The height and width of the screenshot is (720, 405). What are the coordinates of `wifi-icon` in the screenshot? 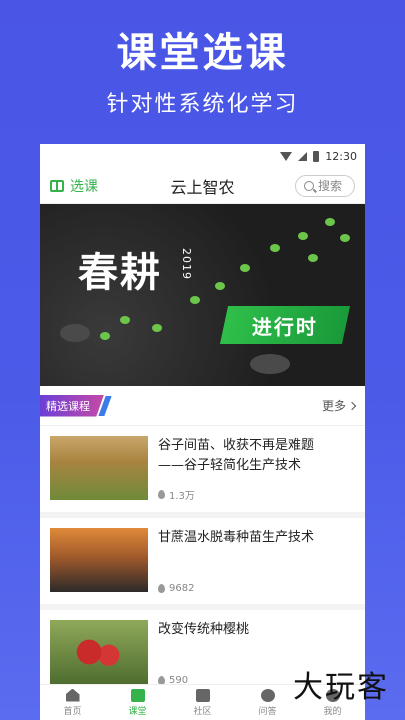 It's located at (286, 156).